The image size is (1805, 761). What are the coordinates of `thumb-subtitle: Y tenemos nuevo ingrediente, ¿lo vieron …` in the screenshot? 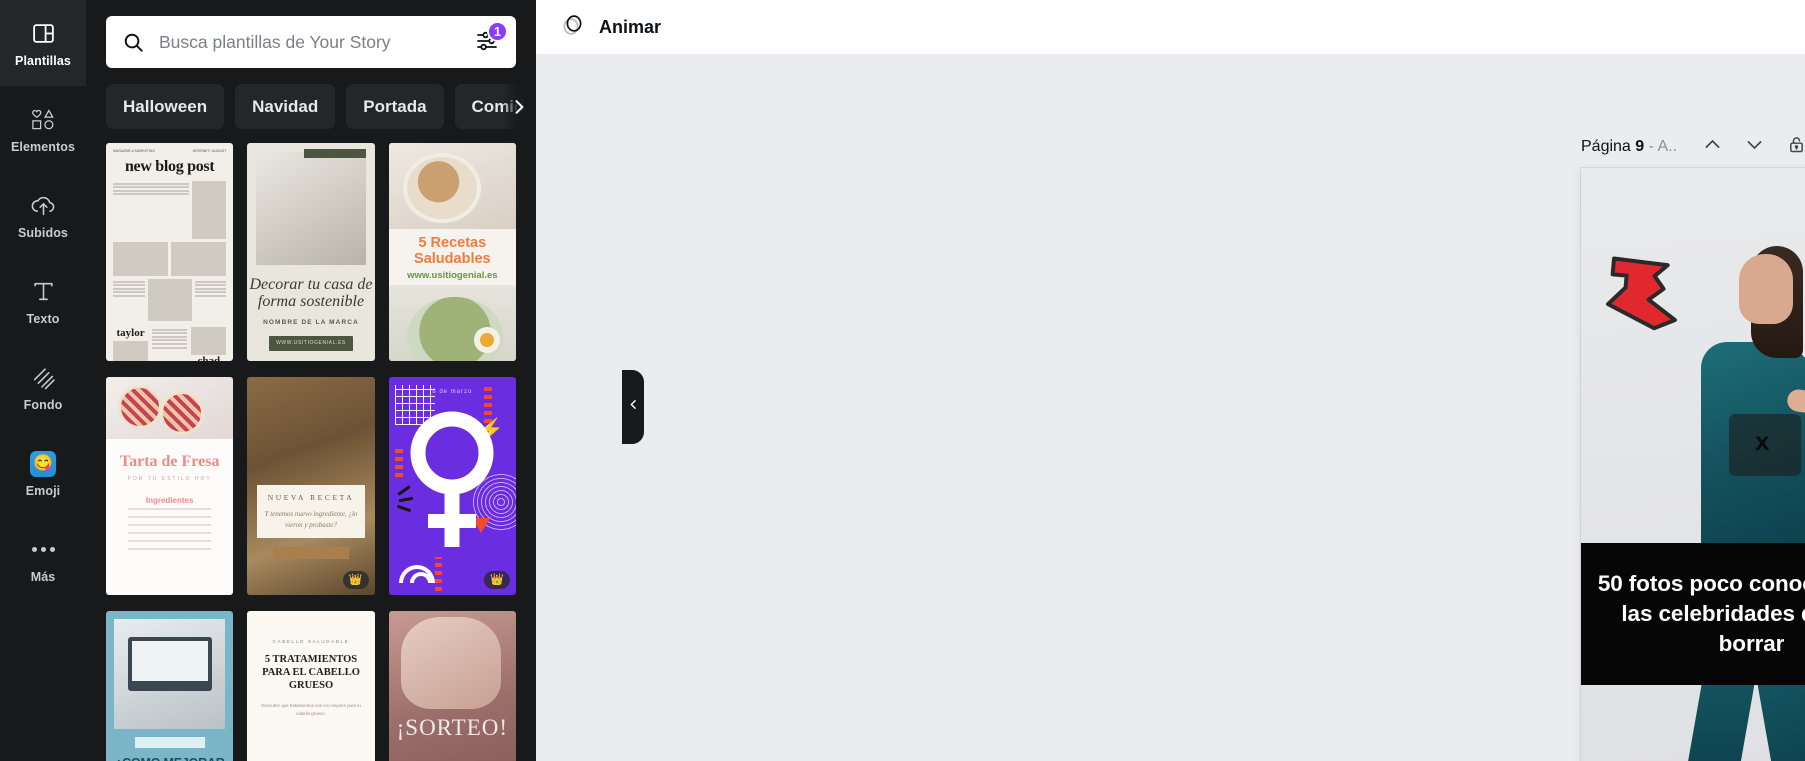 It's located at (311, 519).